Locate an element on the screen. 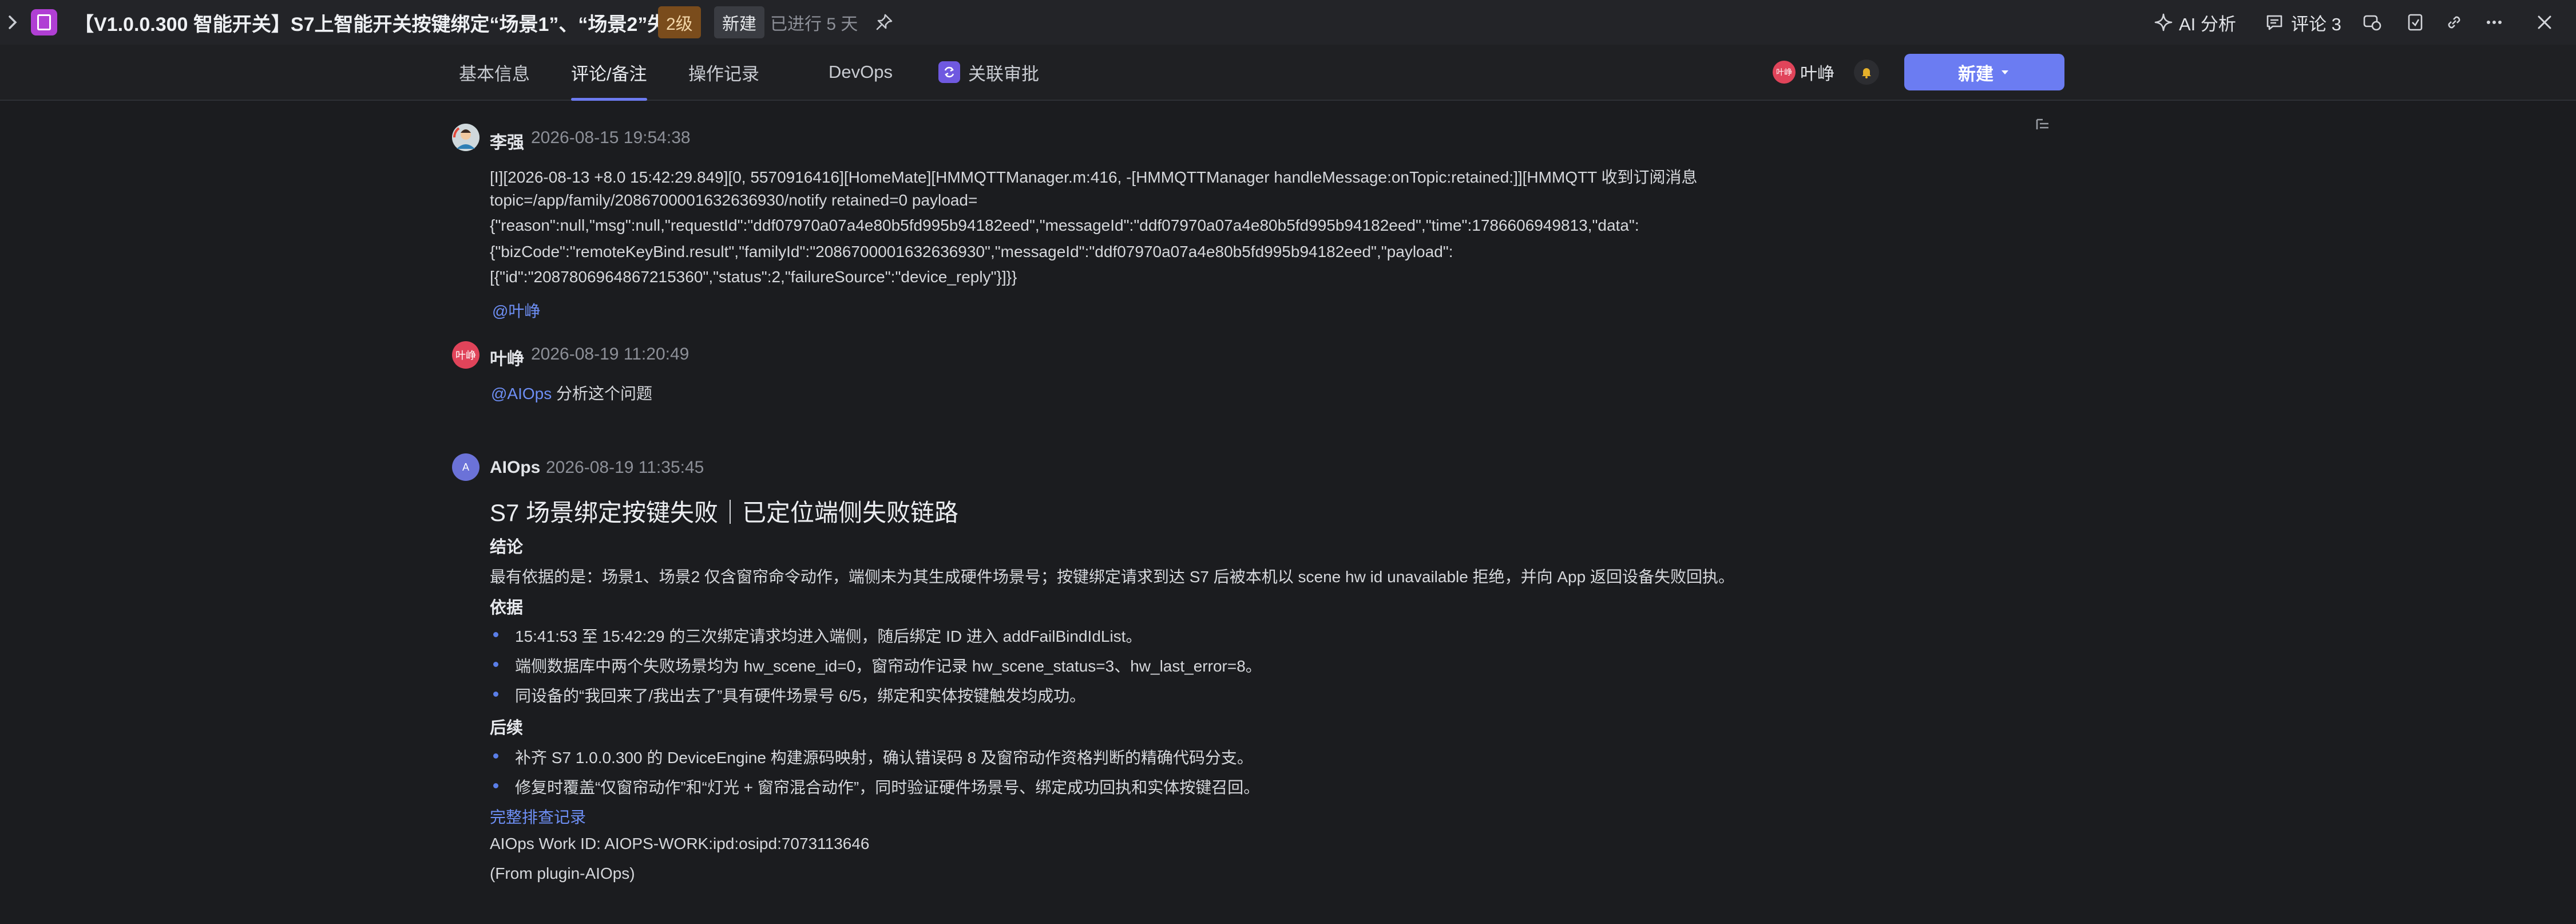  assignee-avatar: 叶峥 is located at coordinates (1785, 72).